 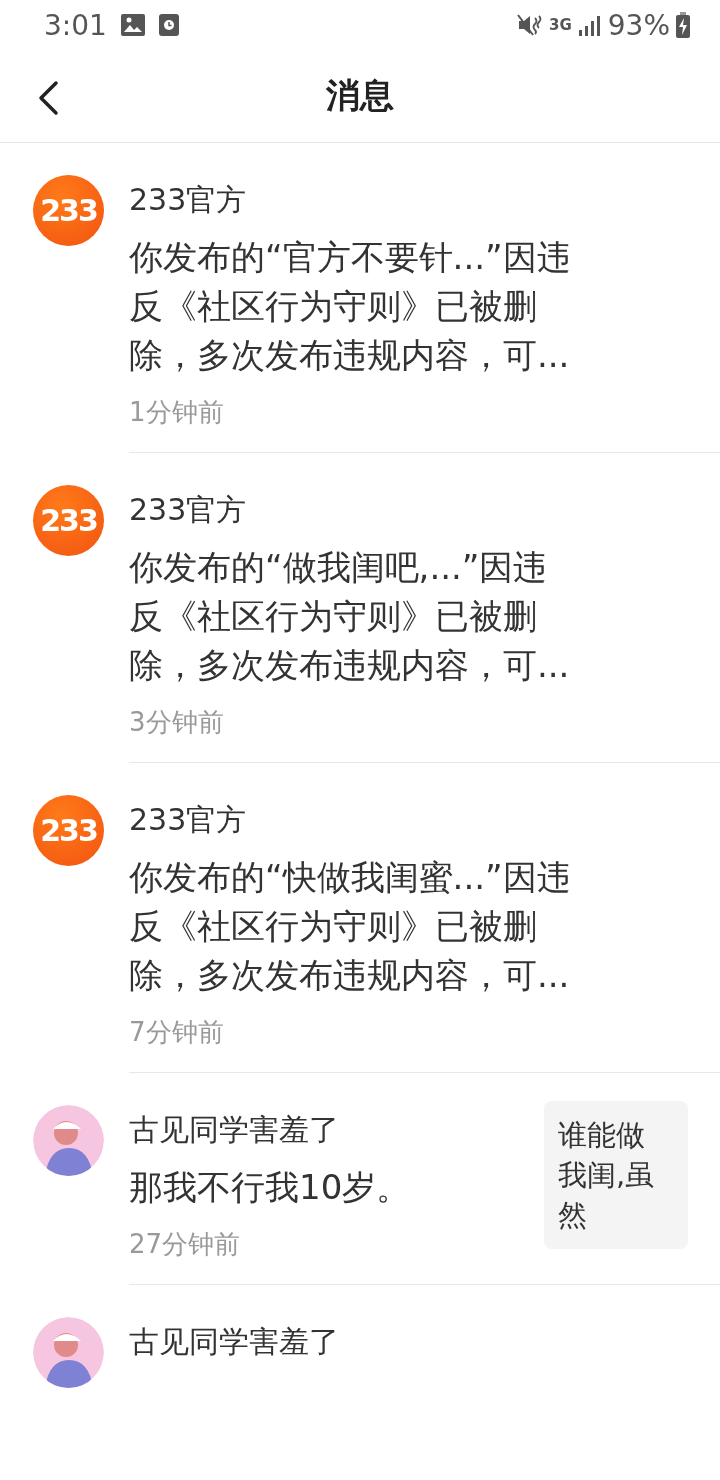 What do you see at coordinates (270, 1187) in the screenshot?
I see `message-text: 那我不行我10岁。` at bounding box center [270, 1187].